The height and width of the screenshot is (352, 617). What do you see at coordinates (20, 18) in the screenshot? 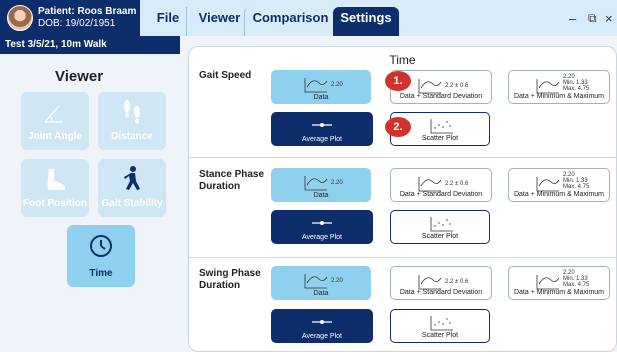
I see `patient-avatar` at bounding box center [20, 18].